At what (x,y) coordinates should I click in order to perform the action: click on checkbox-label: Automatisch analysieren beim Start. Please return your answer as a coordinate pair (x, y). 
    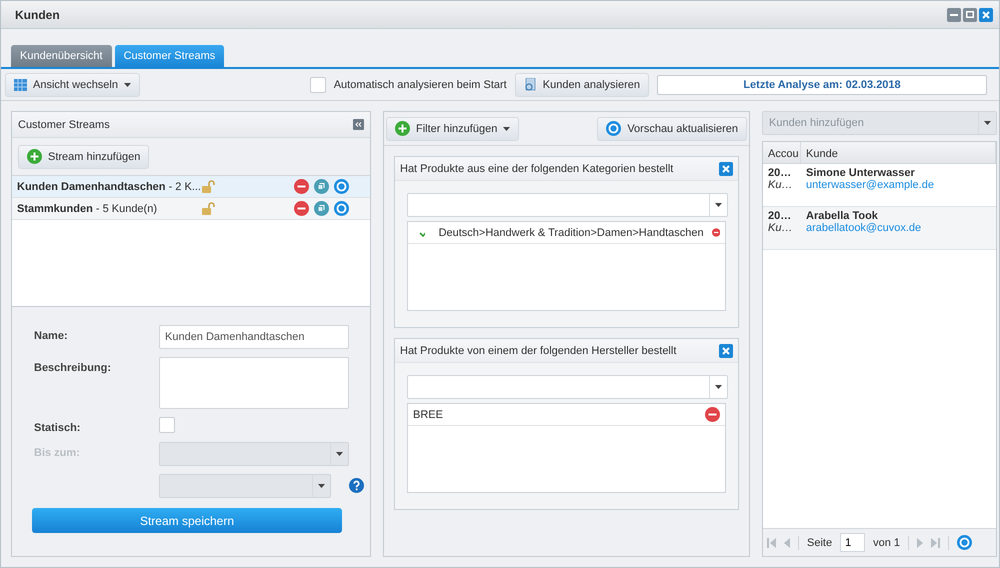
    Looking at the image, I should click on (420, 84).